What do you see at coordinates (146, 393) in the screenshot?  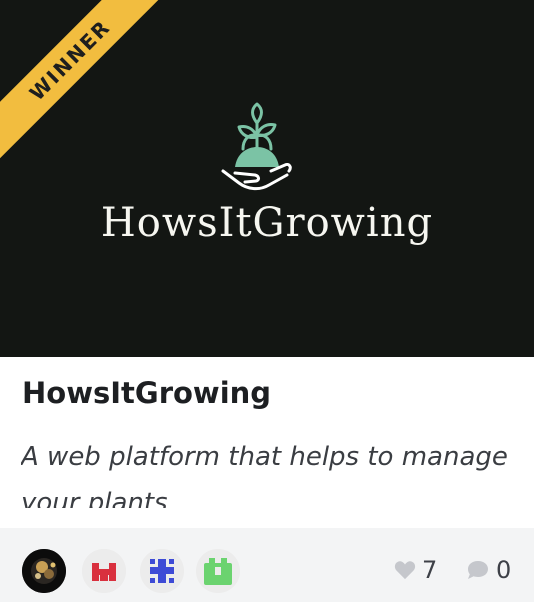 I see `project-title: HowsItGrowing` at bounding box center [146, 393].